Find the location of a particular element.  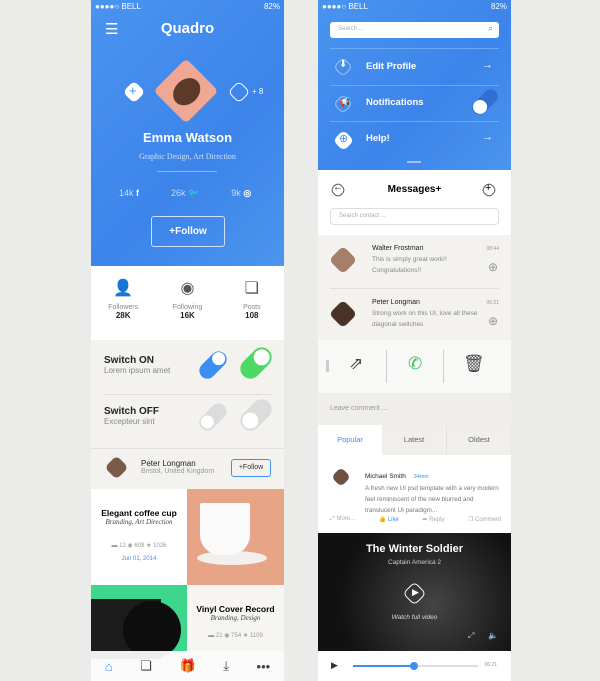

vinyl-image is located at coordinates (139, 622).